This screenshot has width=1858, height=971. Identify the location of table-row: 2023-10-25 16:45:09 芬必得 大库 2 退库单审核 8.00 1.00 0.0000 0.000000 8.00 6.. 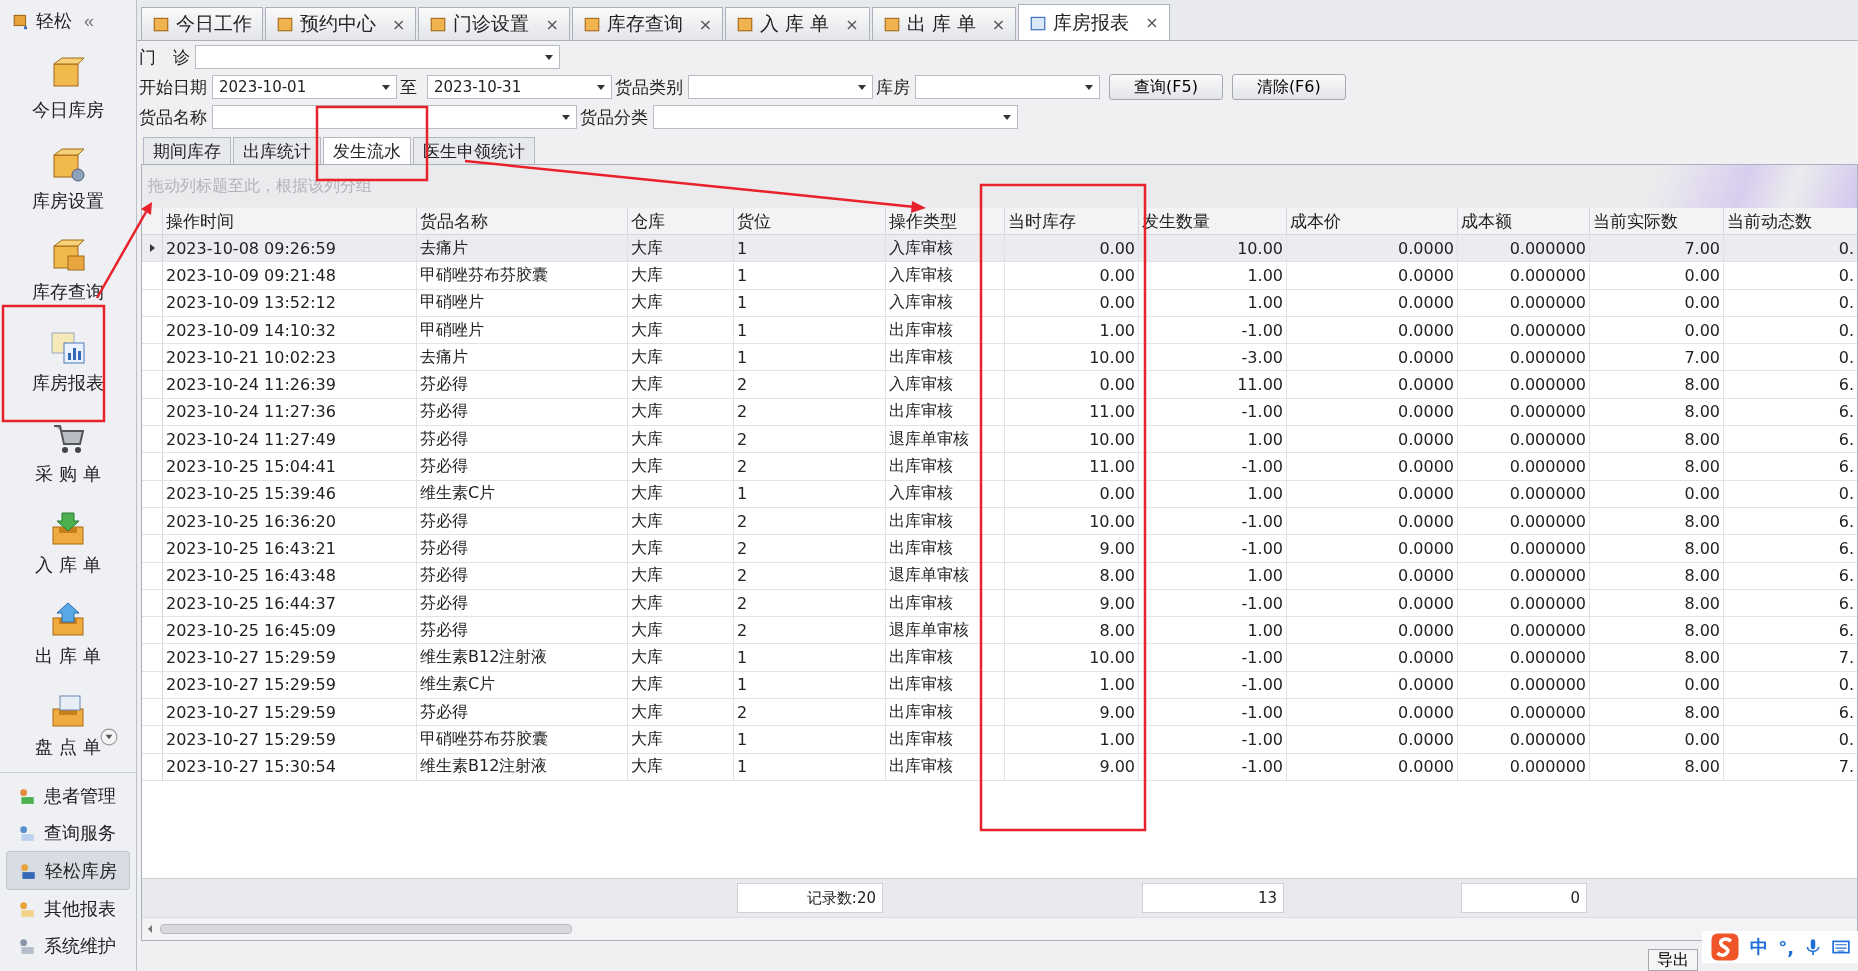
(999, 631).